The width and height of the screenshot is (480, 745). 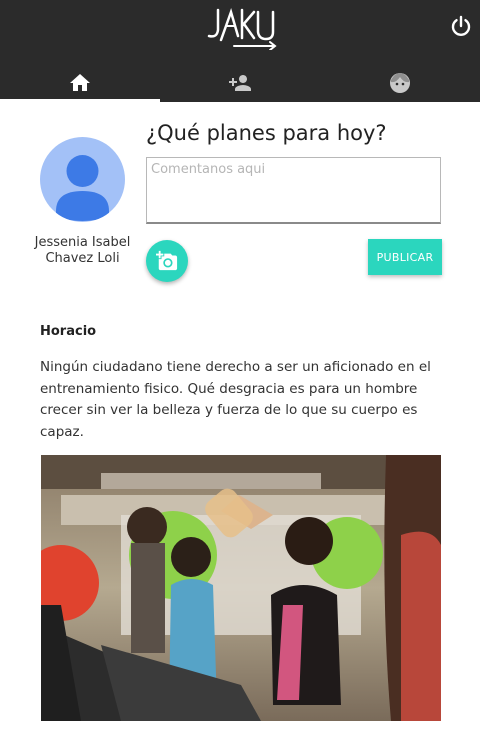 I want to click on add-person-icon, so click(x=240, y=83).